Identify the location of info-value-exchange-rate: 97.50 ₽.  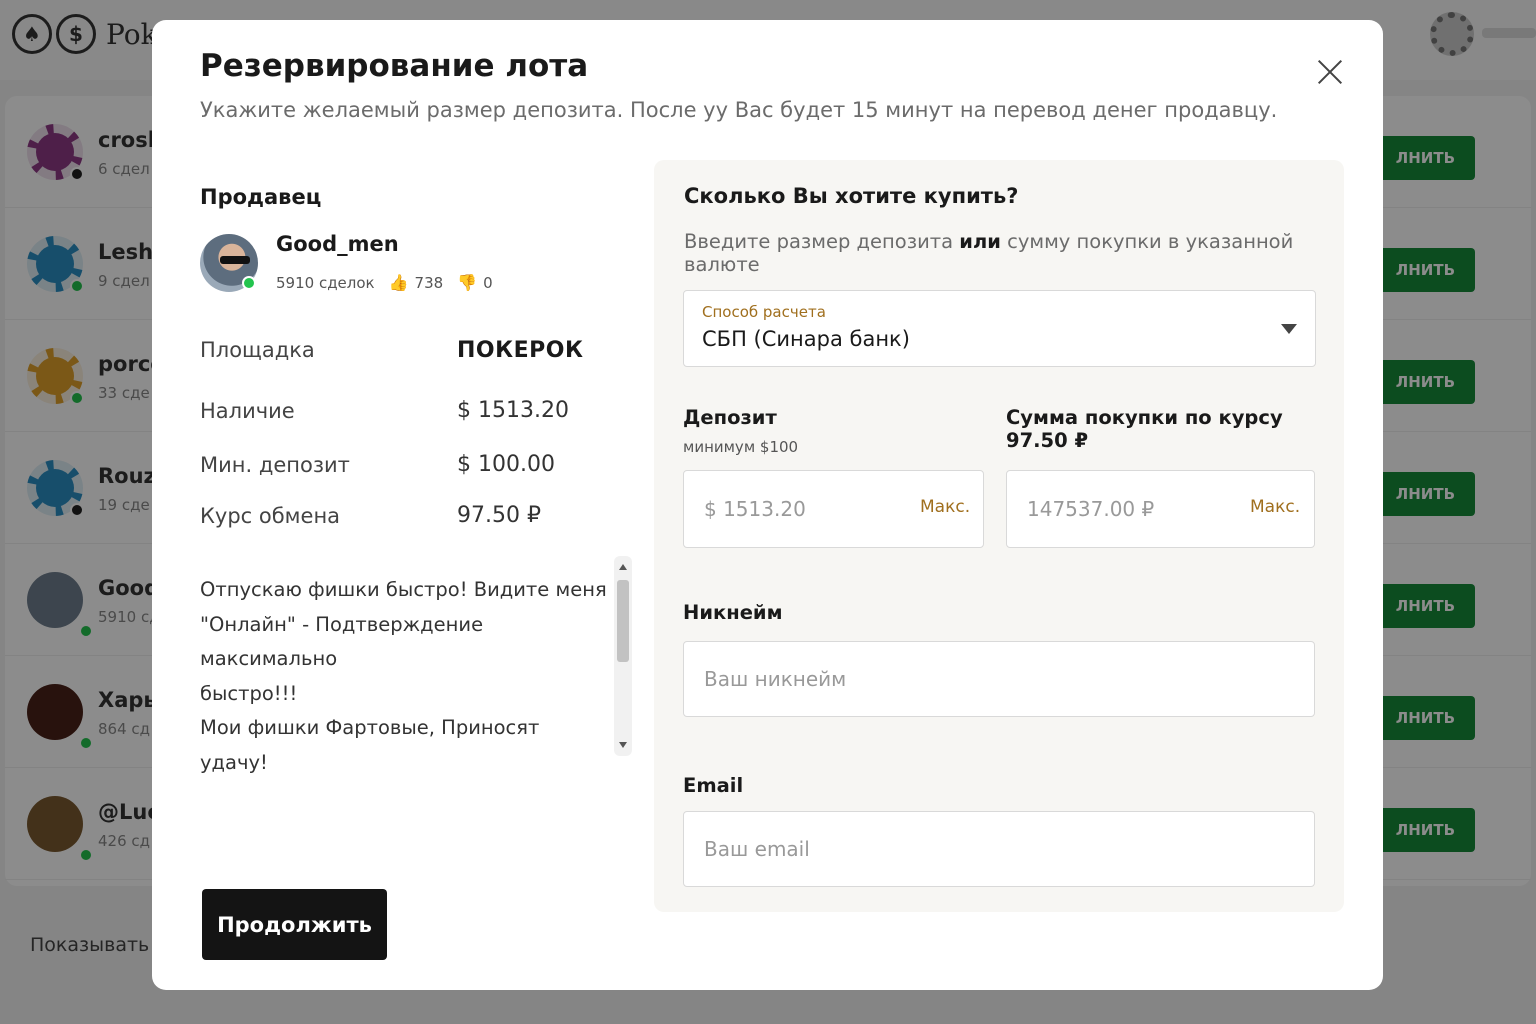
(499, 515).